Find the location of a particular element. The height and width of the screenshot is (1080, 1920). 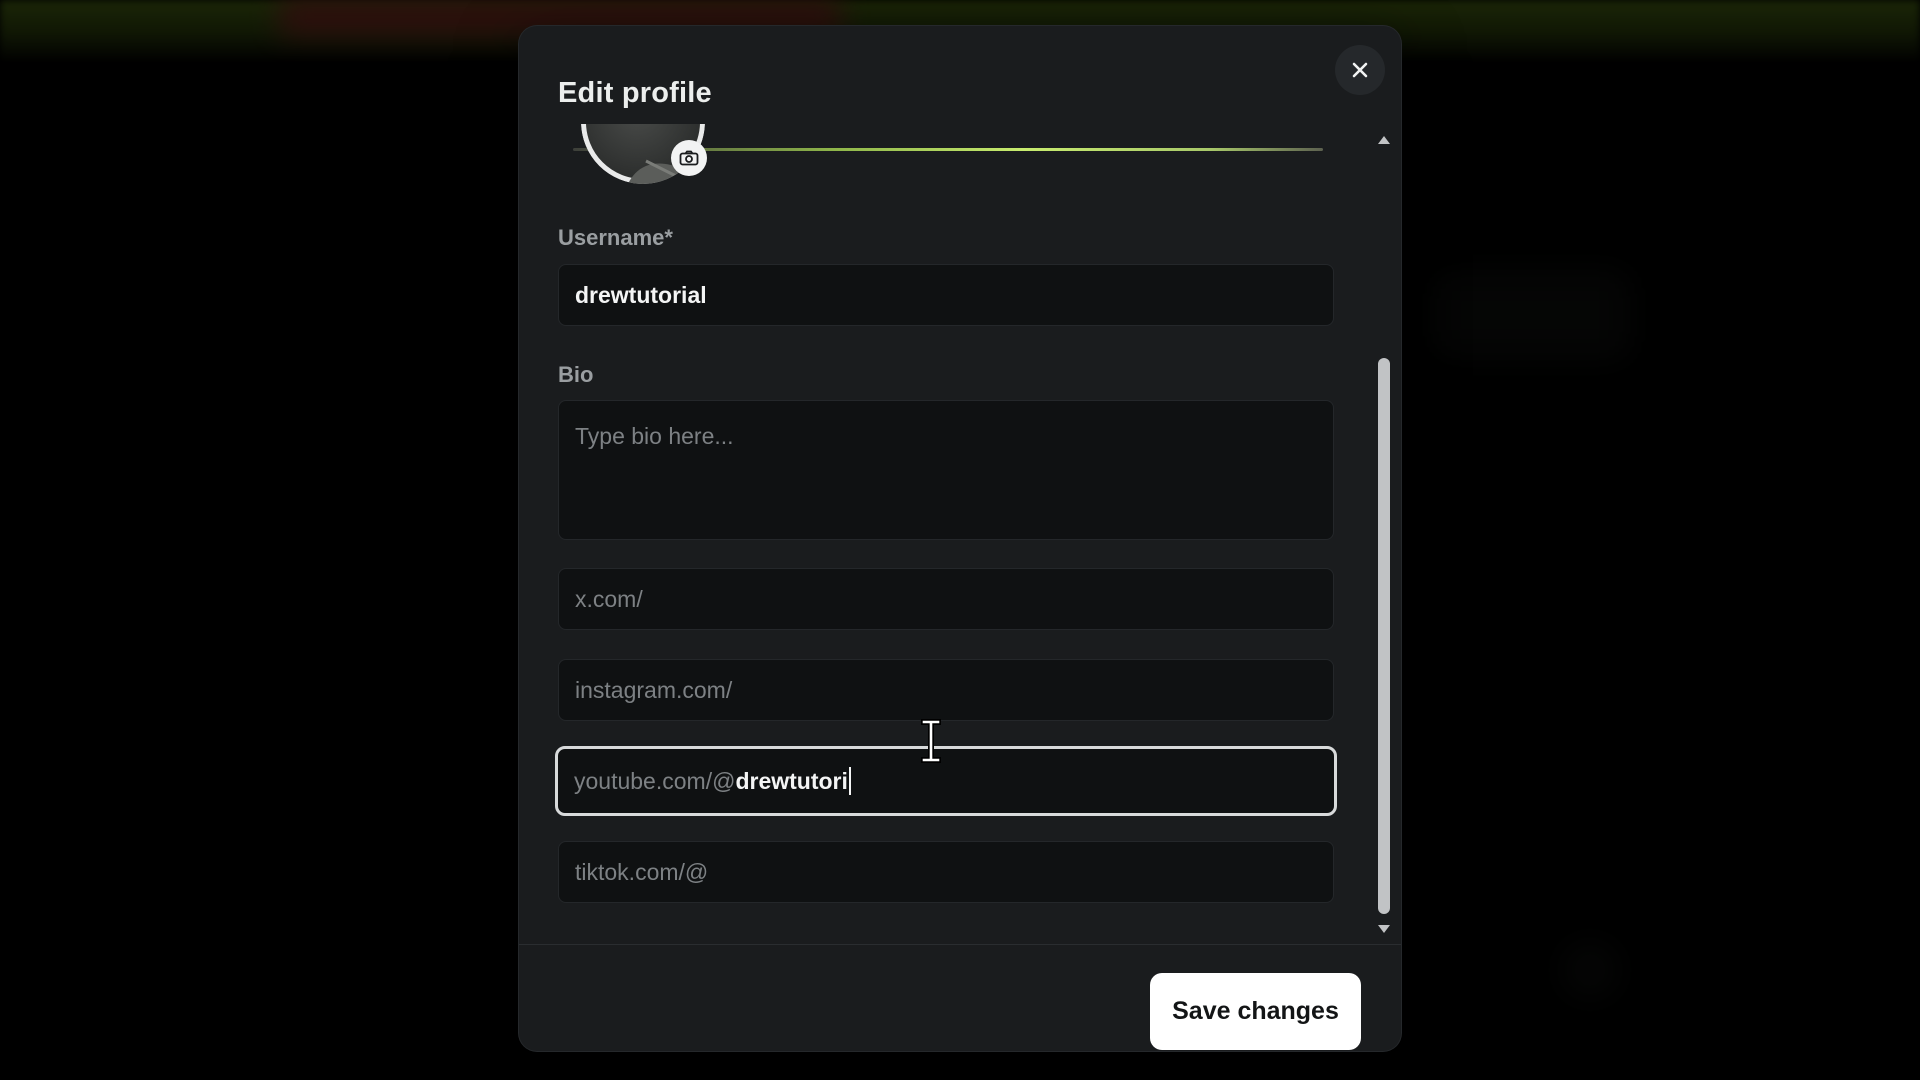

save-changes-button: Save changes is located at coordinates (1255, 1011).